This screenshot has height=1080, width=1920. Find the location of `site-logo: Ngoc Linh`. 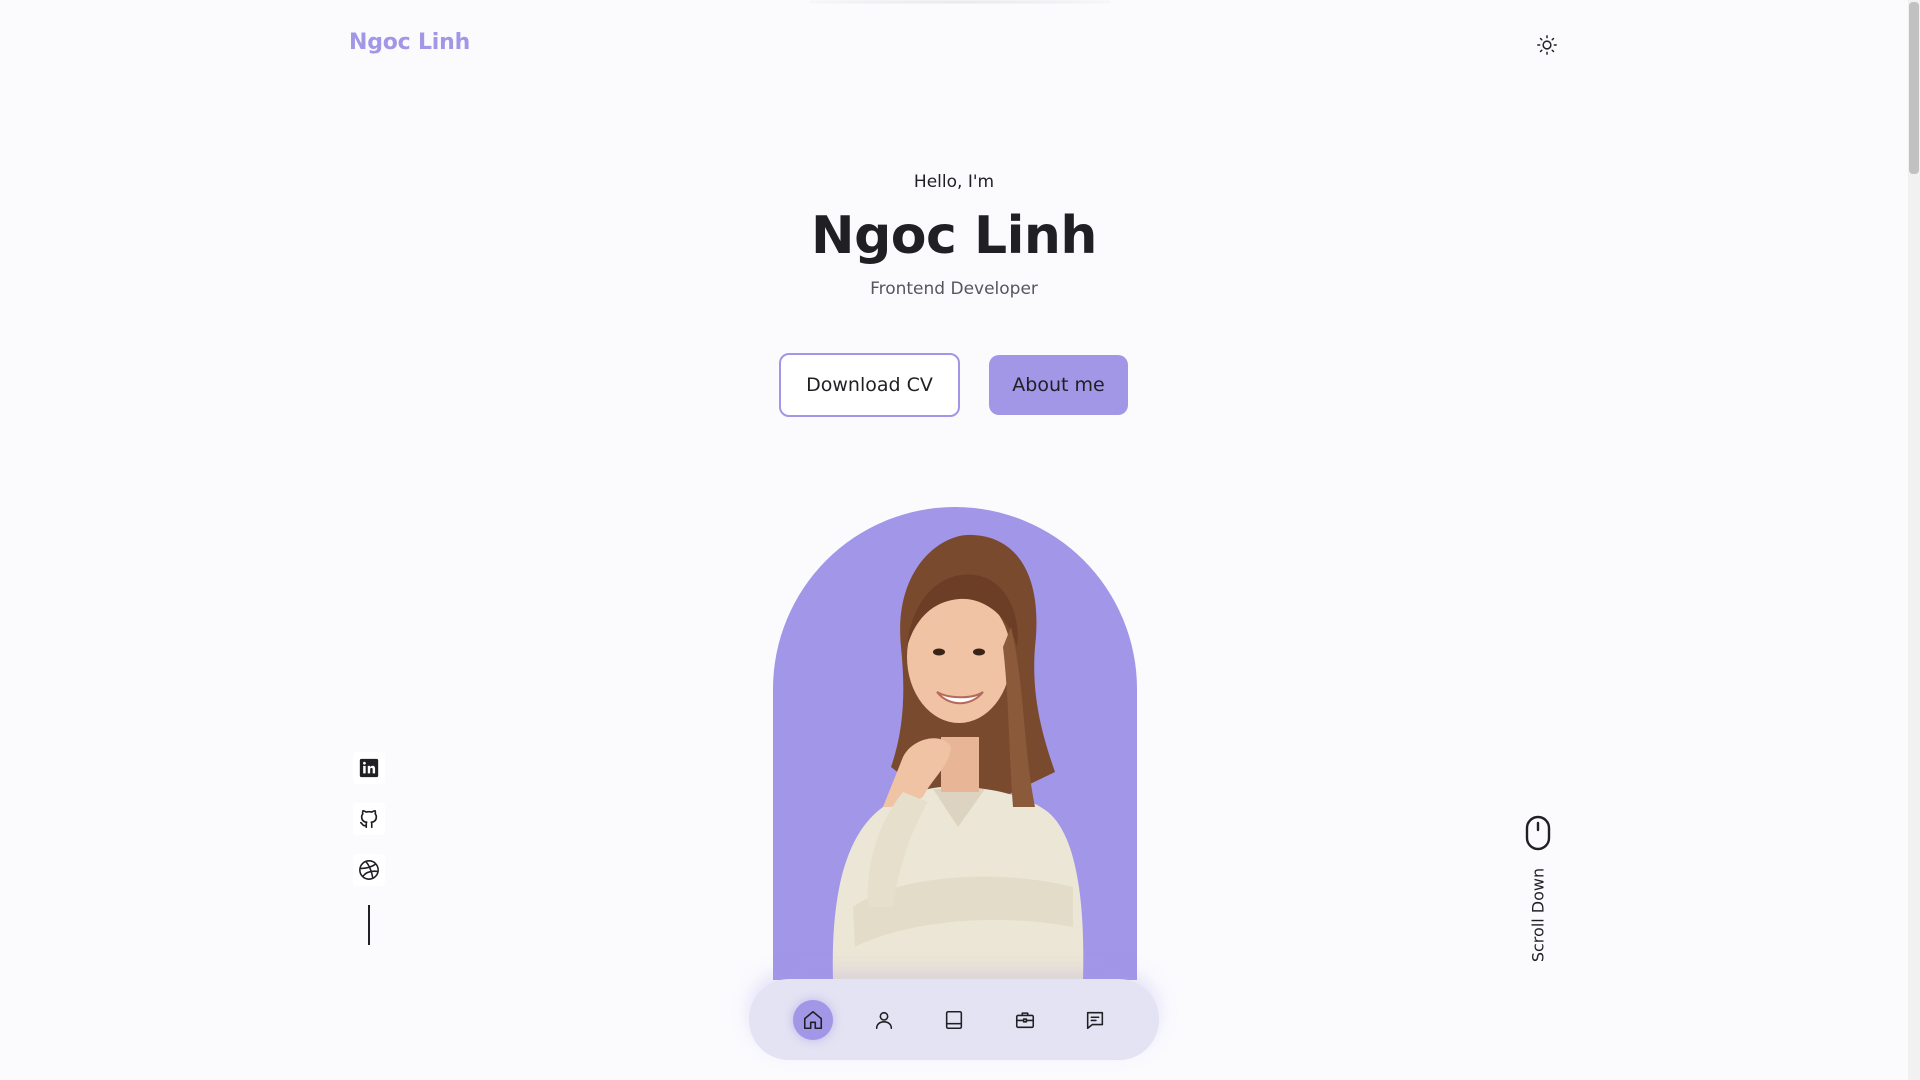

site-logo: Ngoc Linh is located at coordinates (409, 42).